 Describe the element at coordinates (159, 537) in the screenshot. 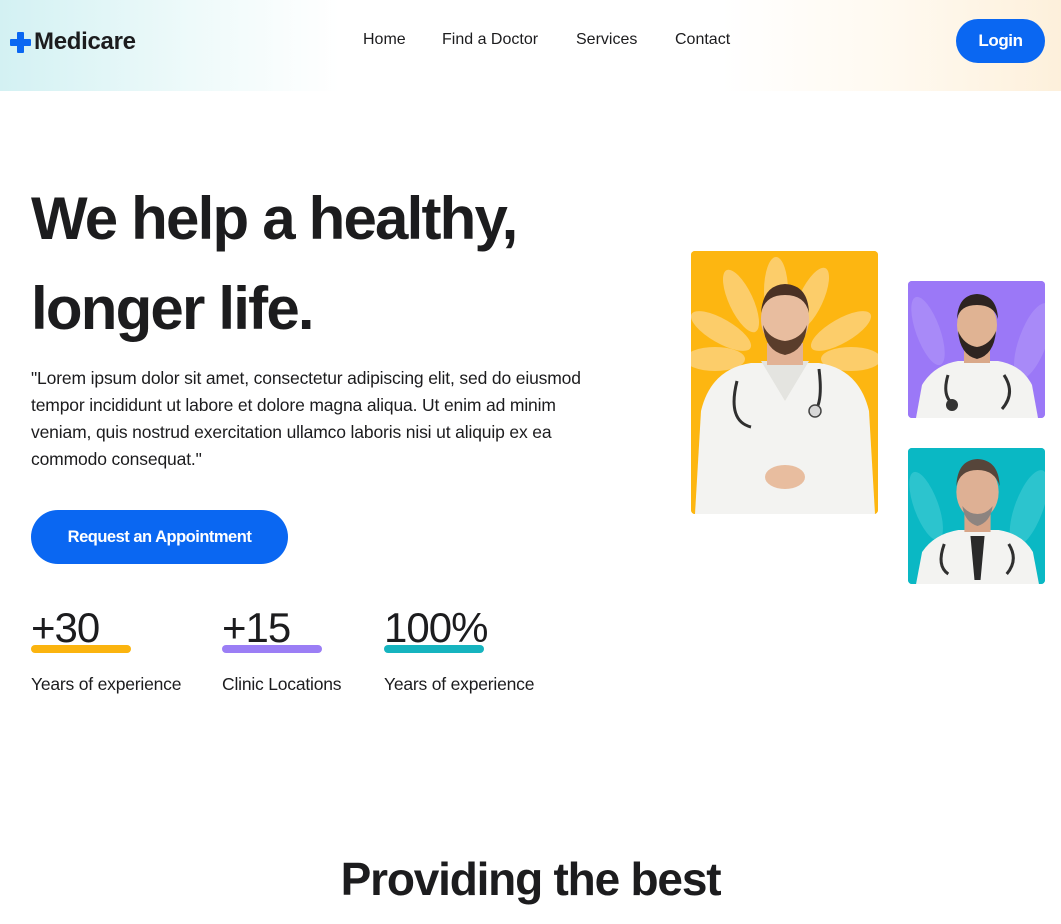

I see `request-appointment-button: Request an Appointment` at that location.